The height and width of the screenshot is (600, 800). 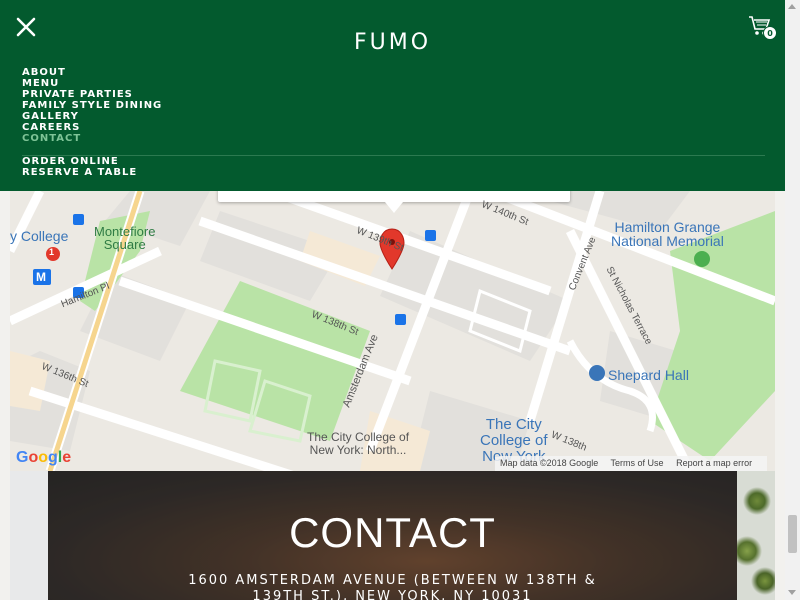 I want to click on map-label-hamilton-grange: Hamilton Grange National Memorial, so click(x=667, y=234).